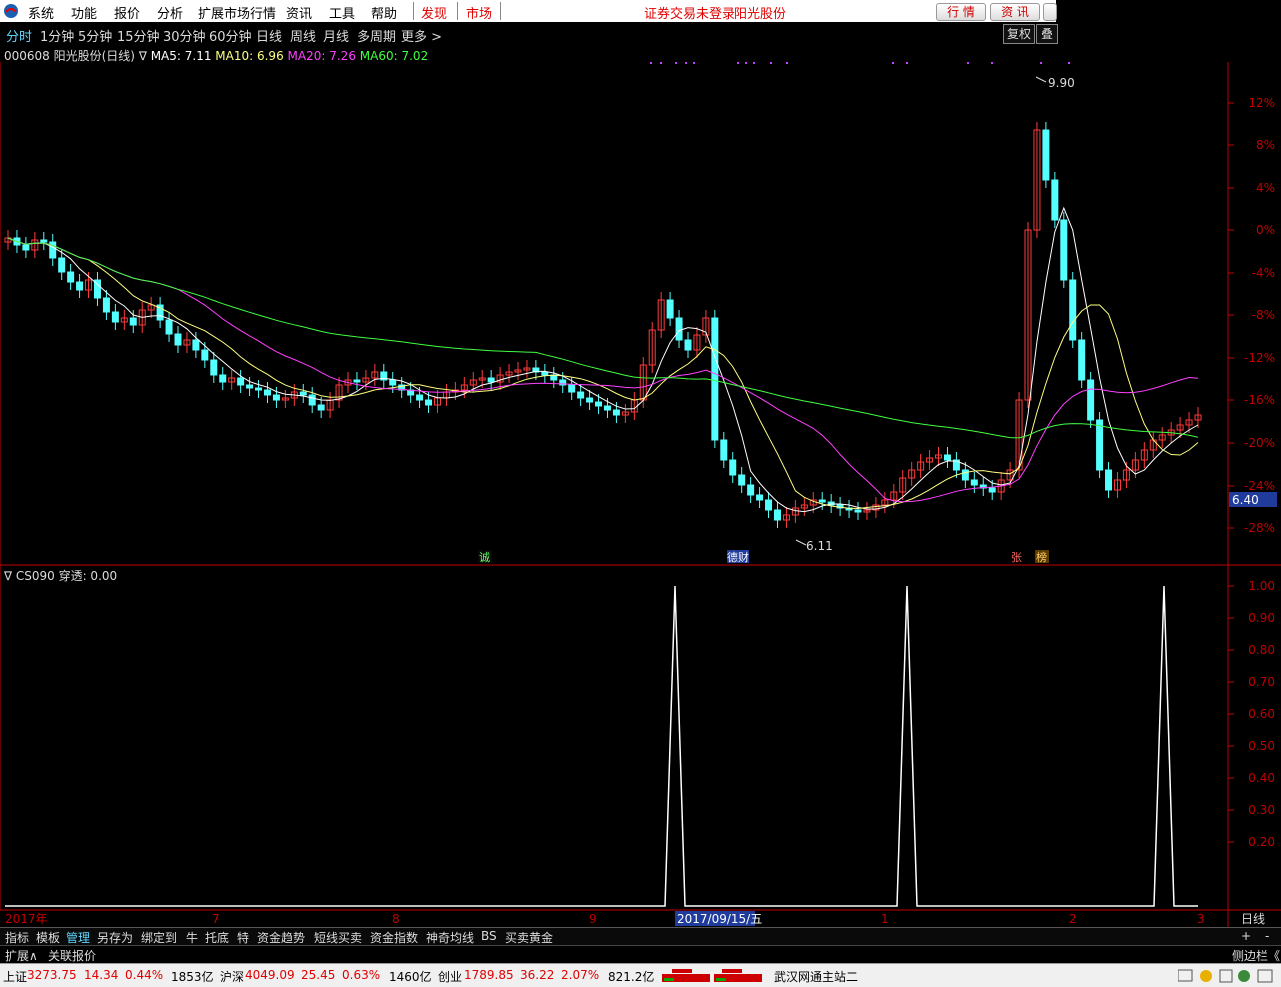 This screenshot has height=987, width=1281. What do you see at coordinates (1073, 919) in the screenshot?
I see `x-label-feb: 2` at bounding box center [1073, 919].